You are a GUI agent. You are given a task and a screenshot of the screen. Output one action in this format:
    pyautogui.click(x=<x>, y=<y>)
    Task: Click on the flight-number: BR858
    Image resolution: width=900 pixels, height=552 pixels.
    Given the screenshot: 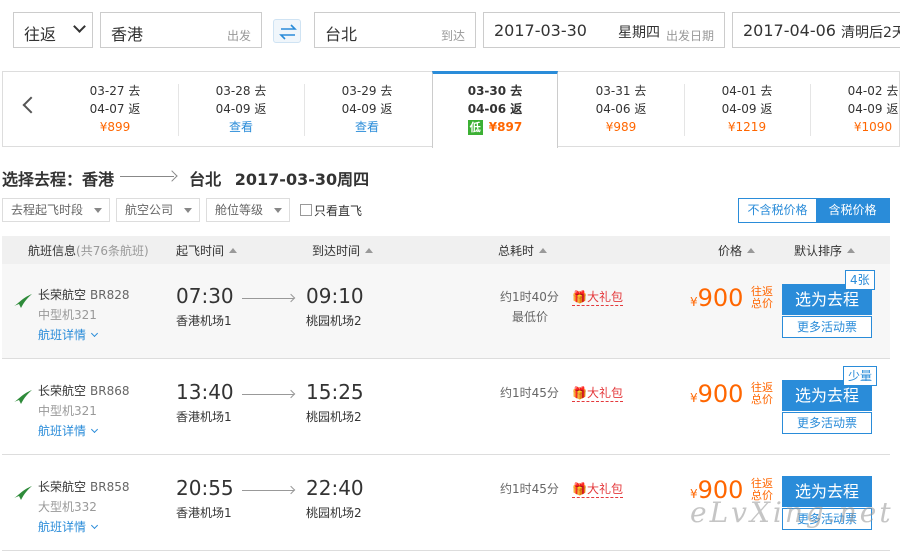 What is the action you would take?
    pyautogui.click(x=110, y=487)
    